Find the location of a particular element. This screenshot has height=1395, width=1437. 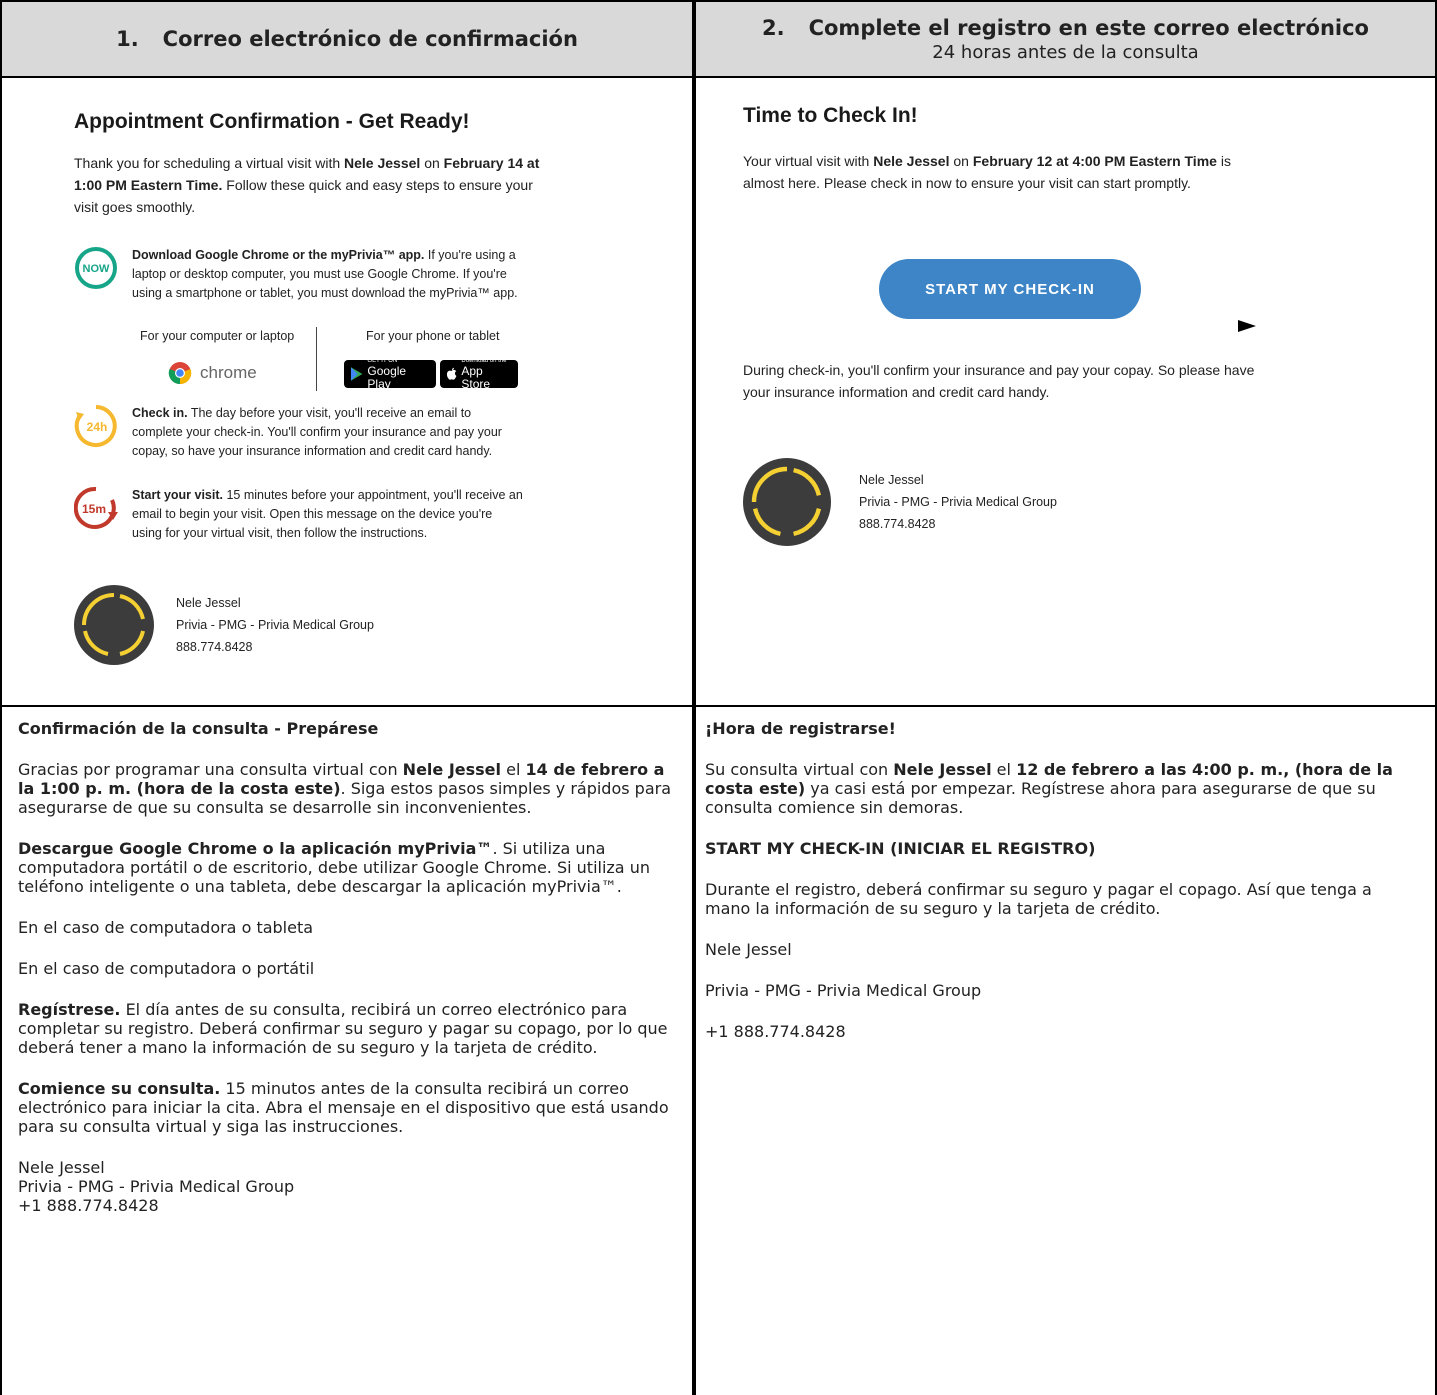

google-play-badge: GET IT ON Google Play is located at coordinates (390, 374).